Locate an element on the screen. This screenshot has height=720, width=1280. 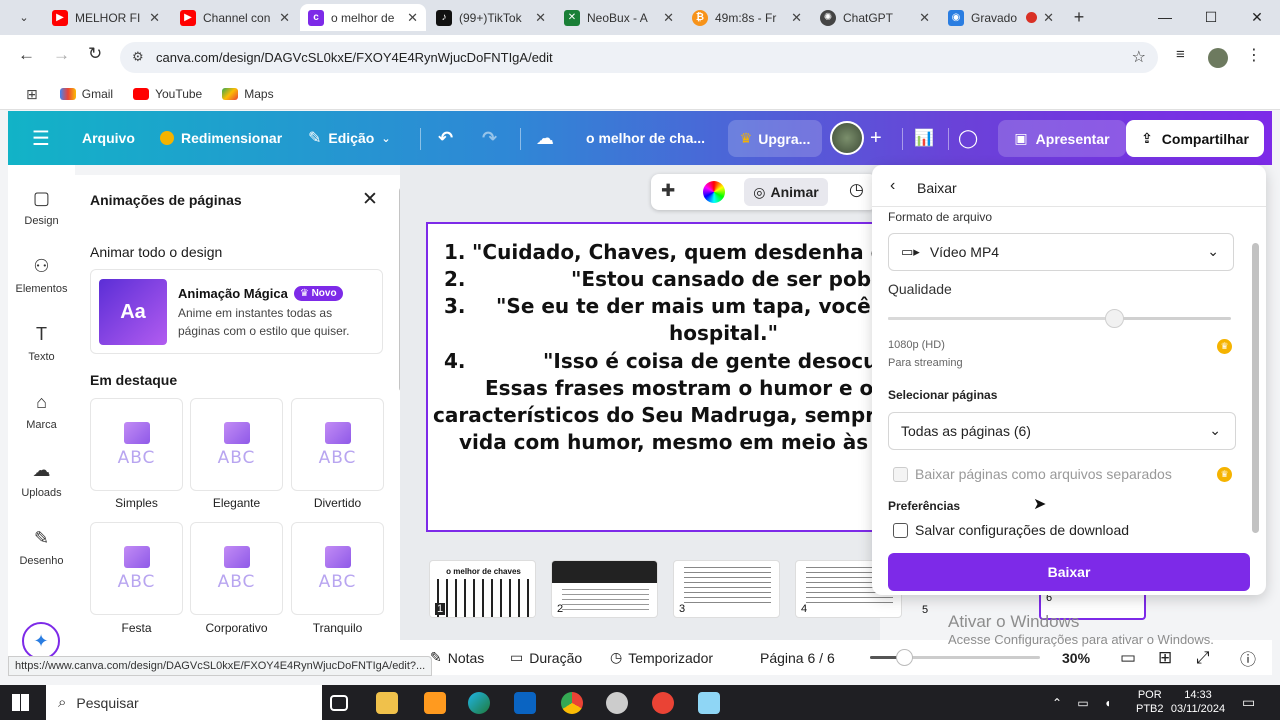
animation-tranquilo: ABC is located at coordinates (337, 568).